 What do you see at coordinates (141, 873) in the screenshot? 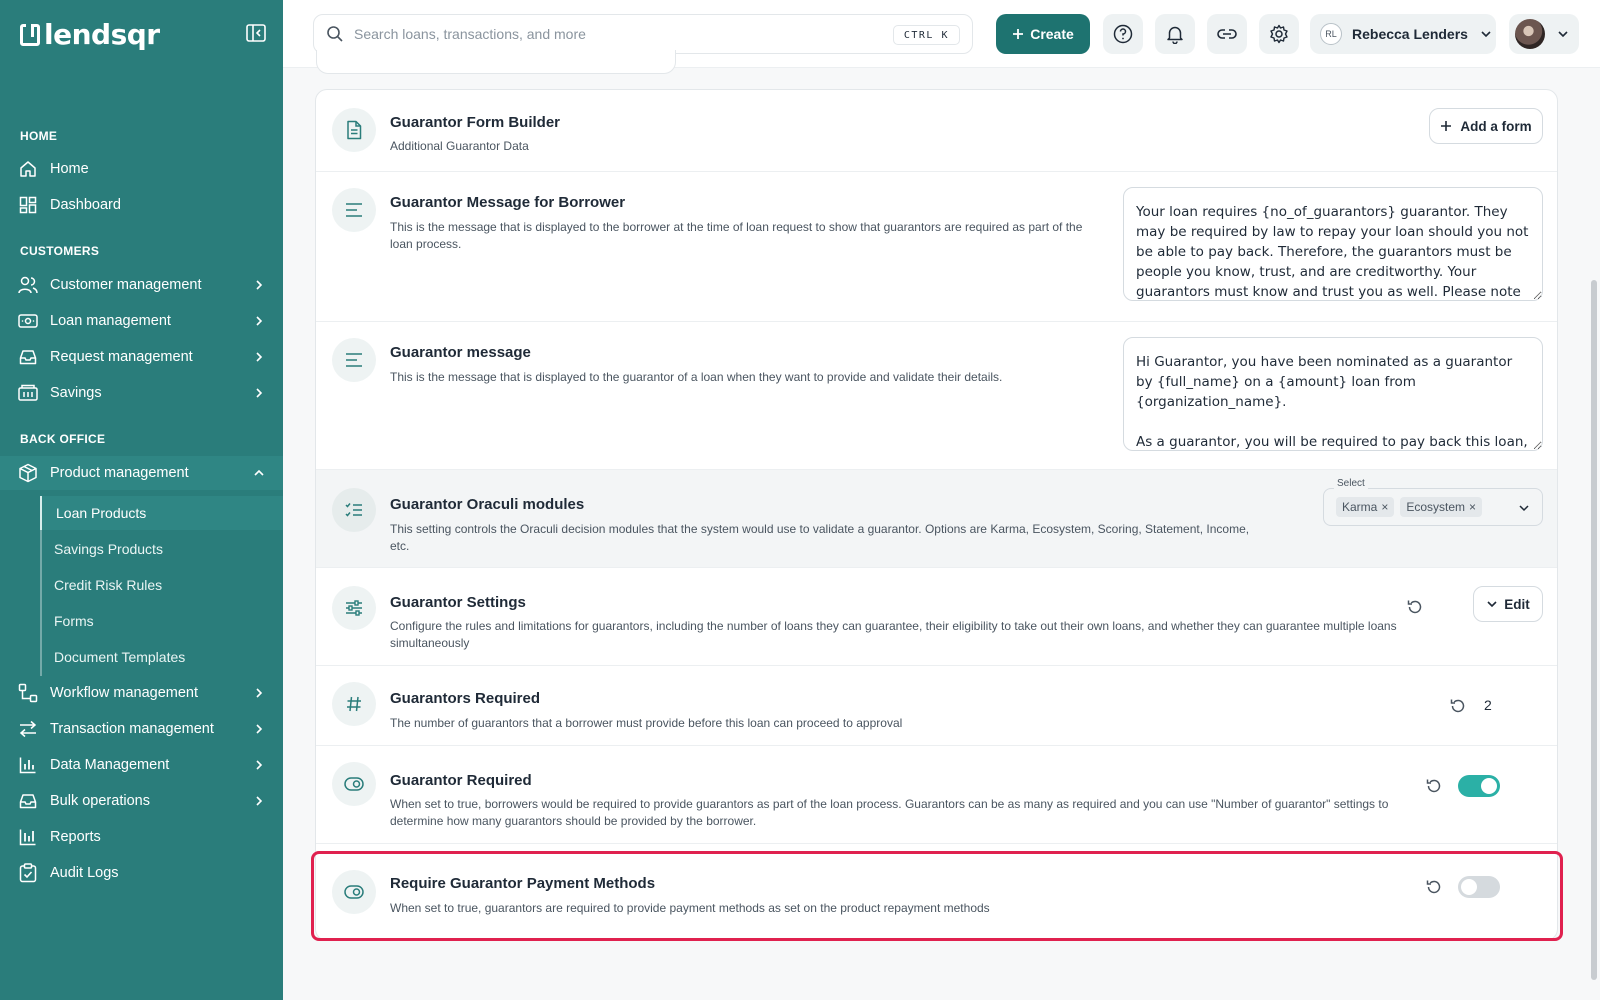
I see `sidebar-item-audit-logs: Audit Logs` at bounding box center [141, 873].